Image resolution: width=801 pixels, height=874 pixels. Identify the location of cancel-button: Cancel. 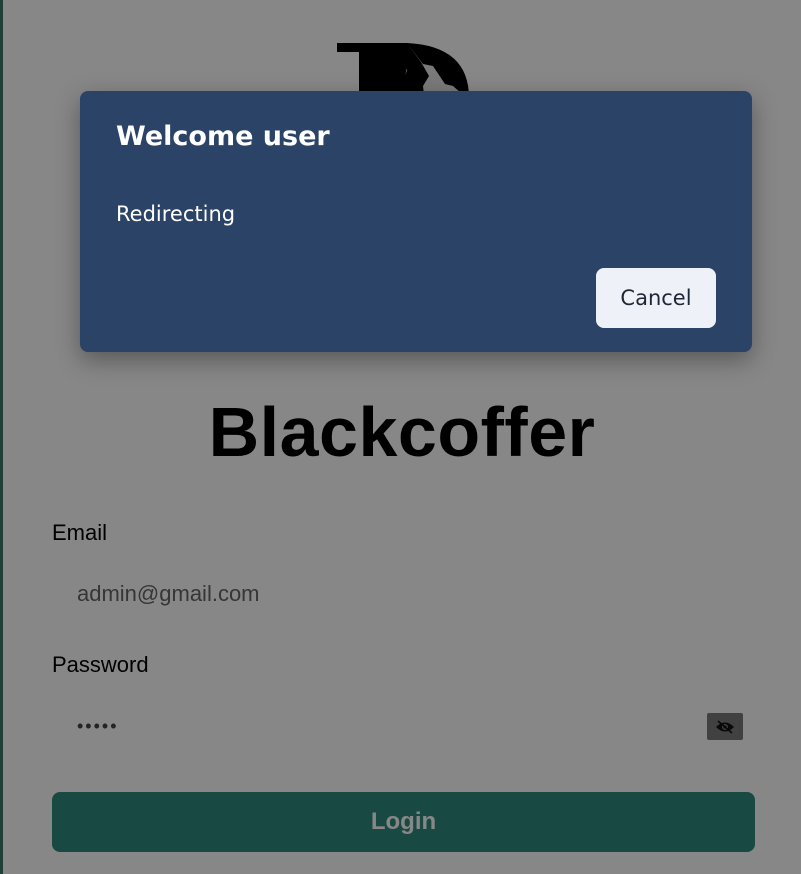
(656, 298).